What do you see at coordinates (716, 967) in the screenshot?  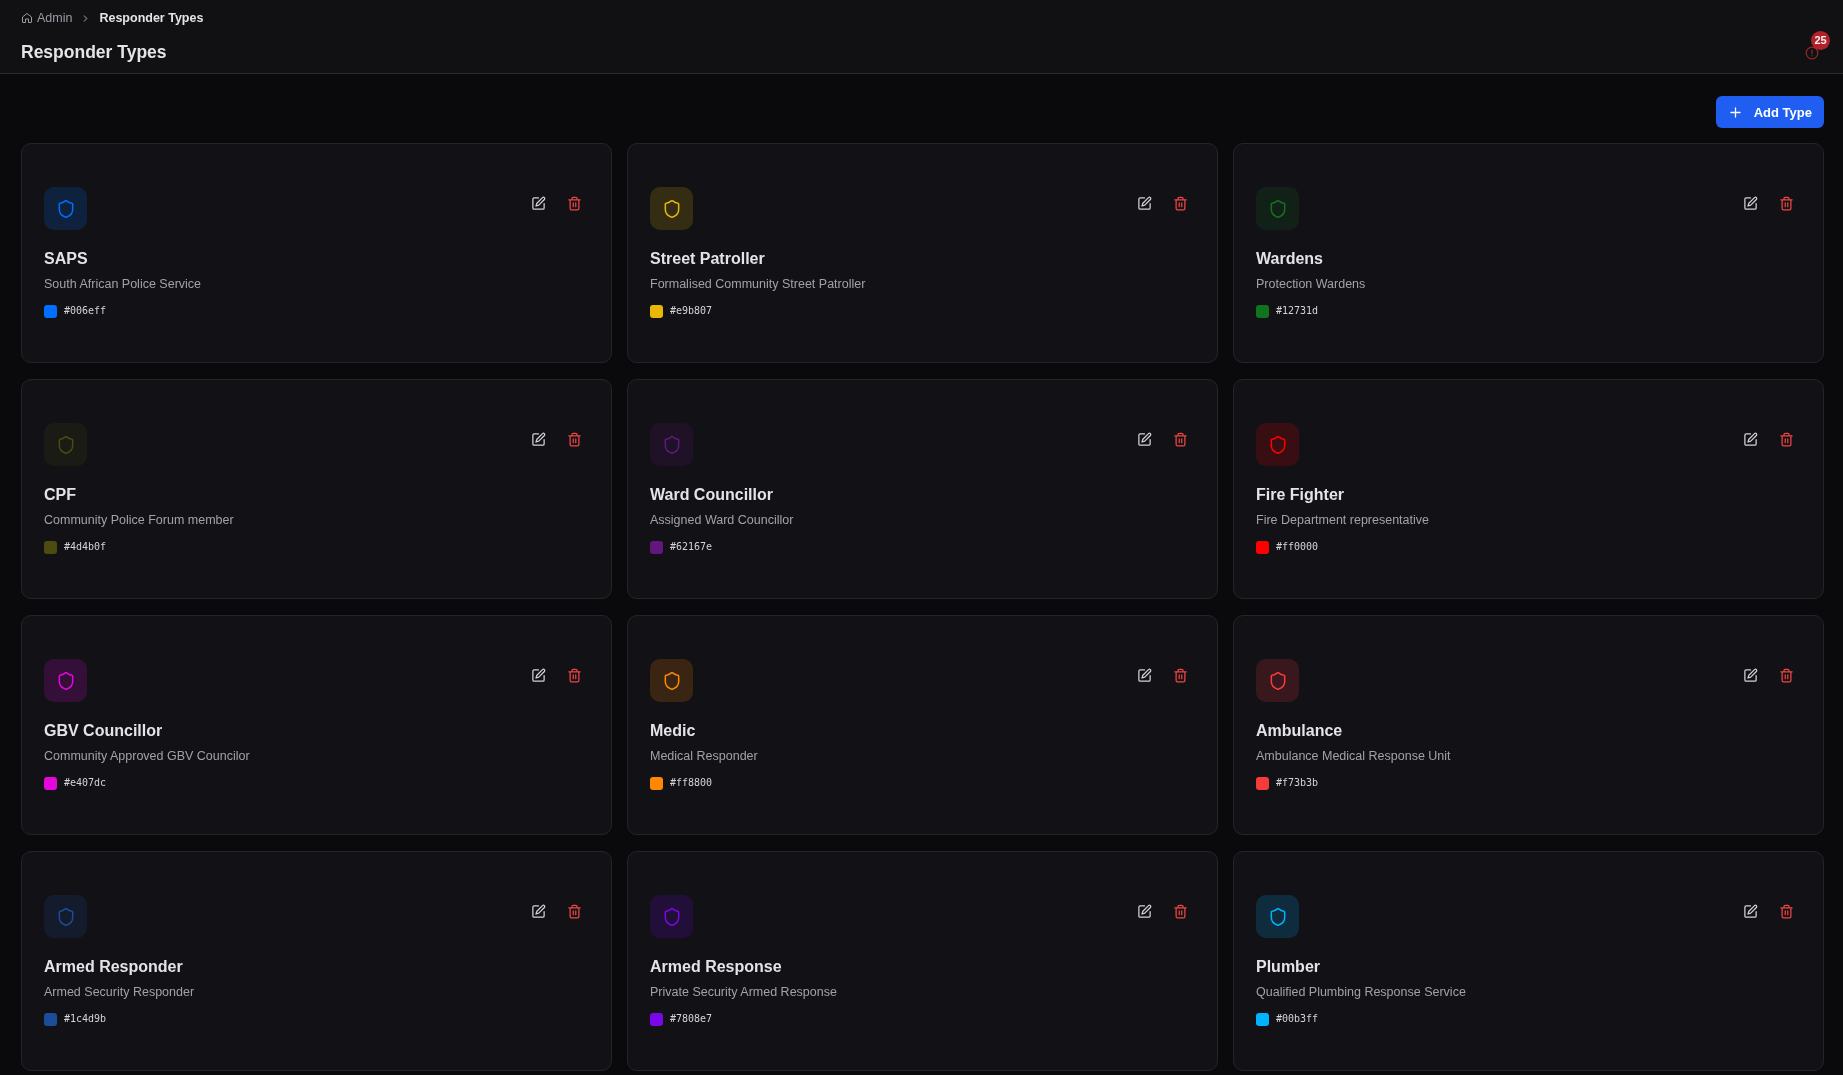 I see `type-name: Armed Response` at bounding box center [716, 967].